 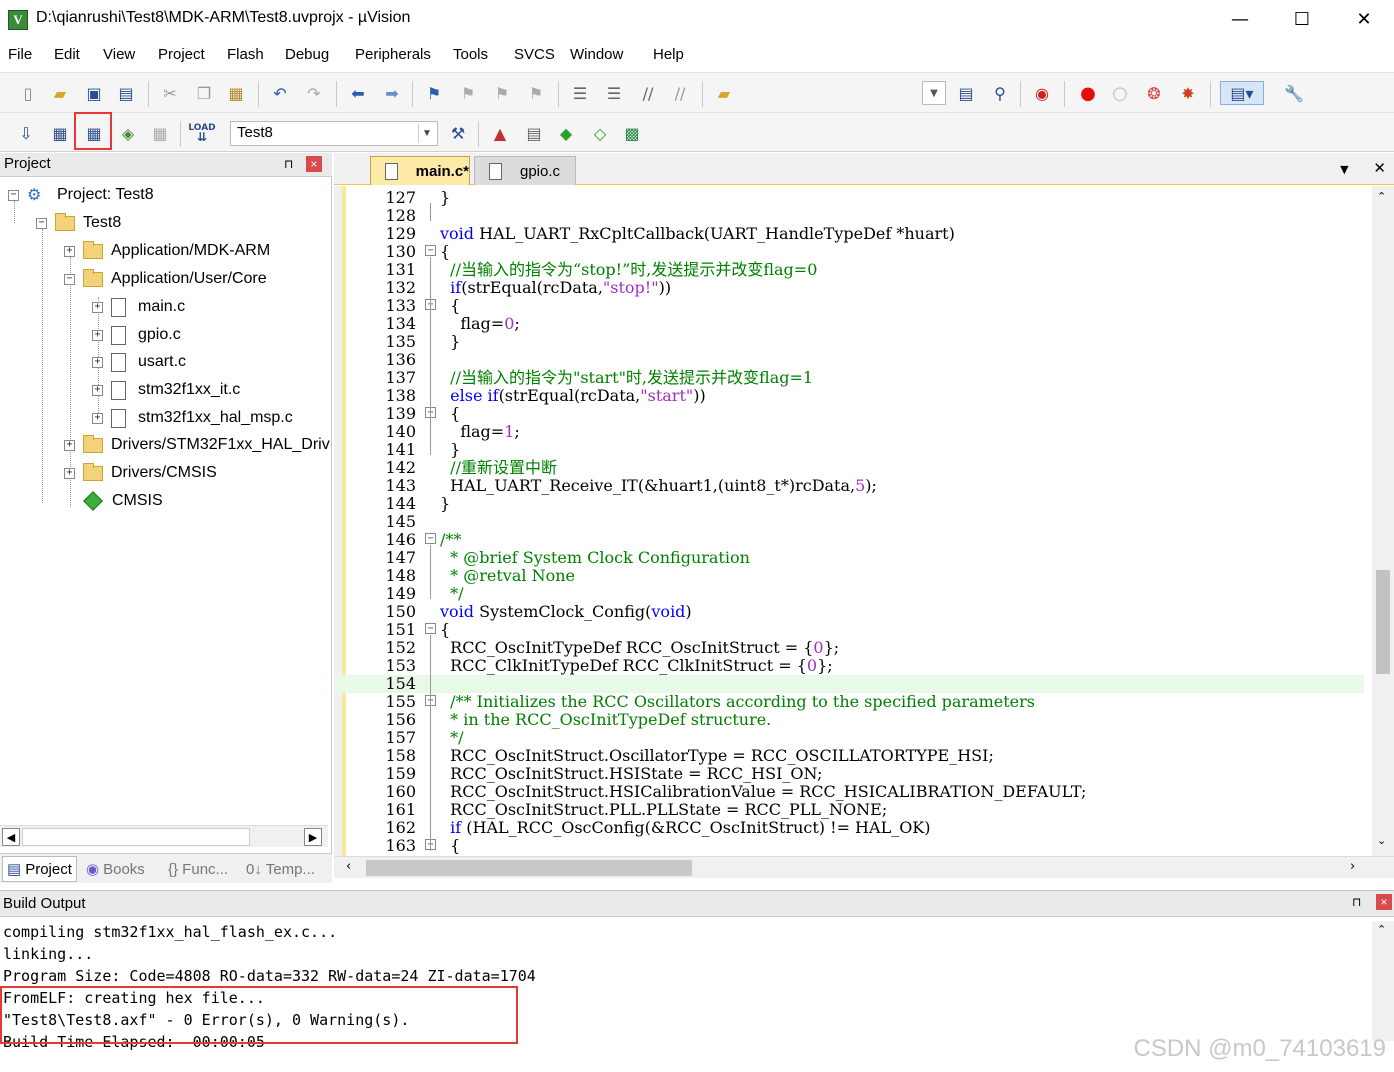 What do you see at coordinates (1381, 840) in the screenshot?
I see `scroll-down-icon: ⌄` at bounding box center [1381, 840].